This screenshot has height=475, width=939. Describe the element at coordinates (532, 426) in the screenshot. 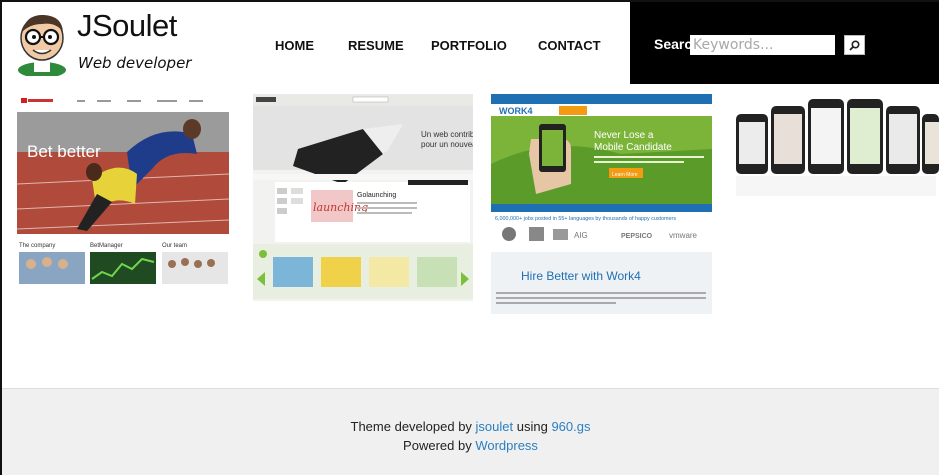

I see `footer-credits-mid: using` at that location.